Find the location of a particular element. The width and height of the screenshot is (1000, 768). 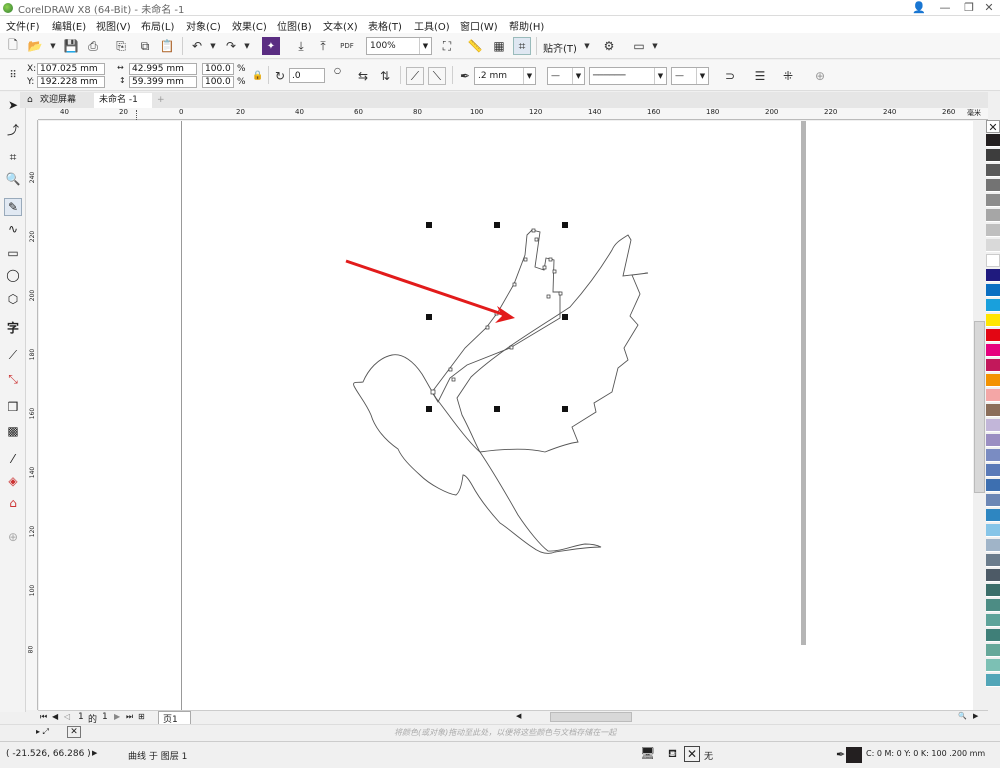

text-tool-icon: 字 is located at coordinates (13, 327).